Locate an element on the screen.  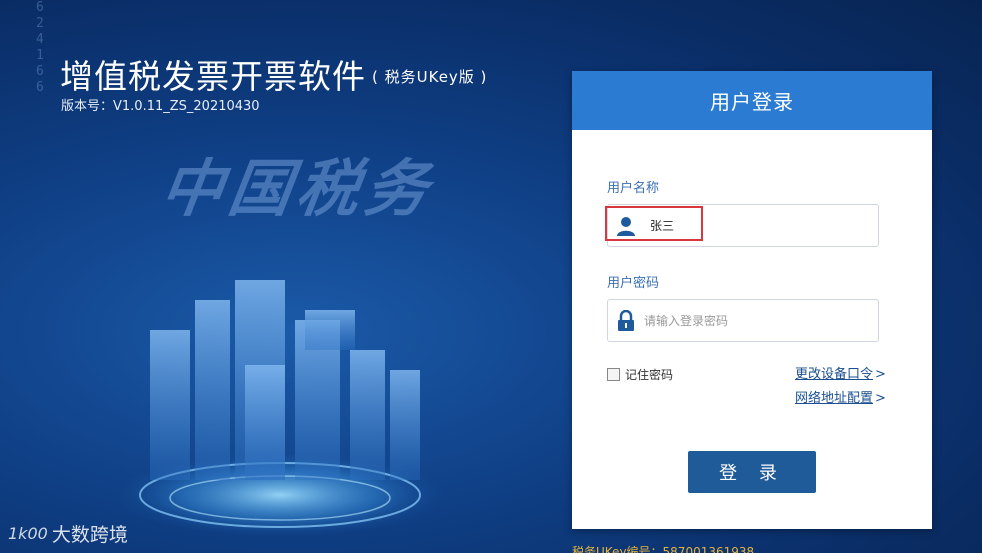
username-highlight-box is located at coordinates (654, 223).